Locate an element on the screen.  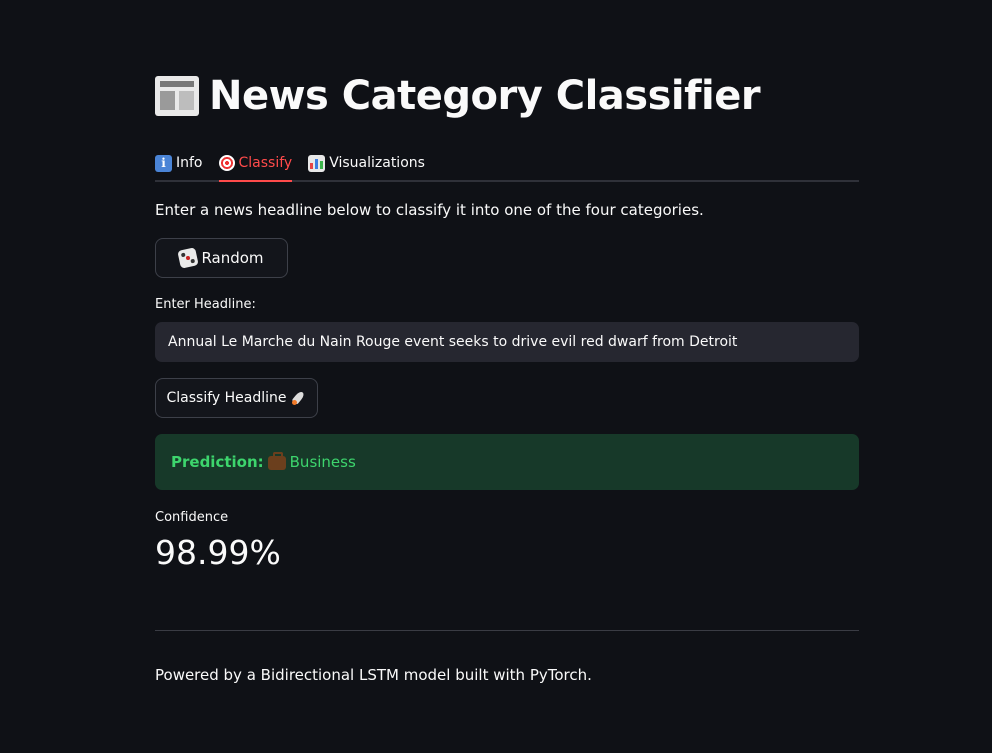
tab-classify-label: Classify is located at coordinates (265, 163).